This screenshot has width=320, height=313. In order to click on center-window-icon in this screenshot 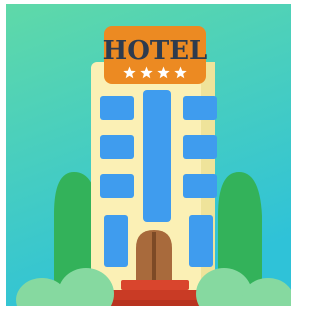, I will do `click(157, 156)`.